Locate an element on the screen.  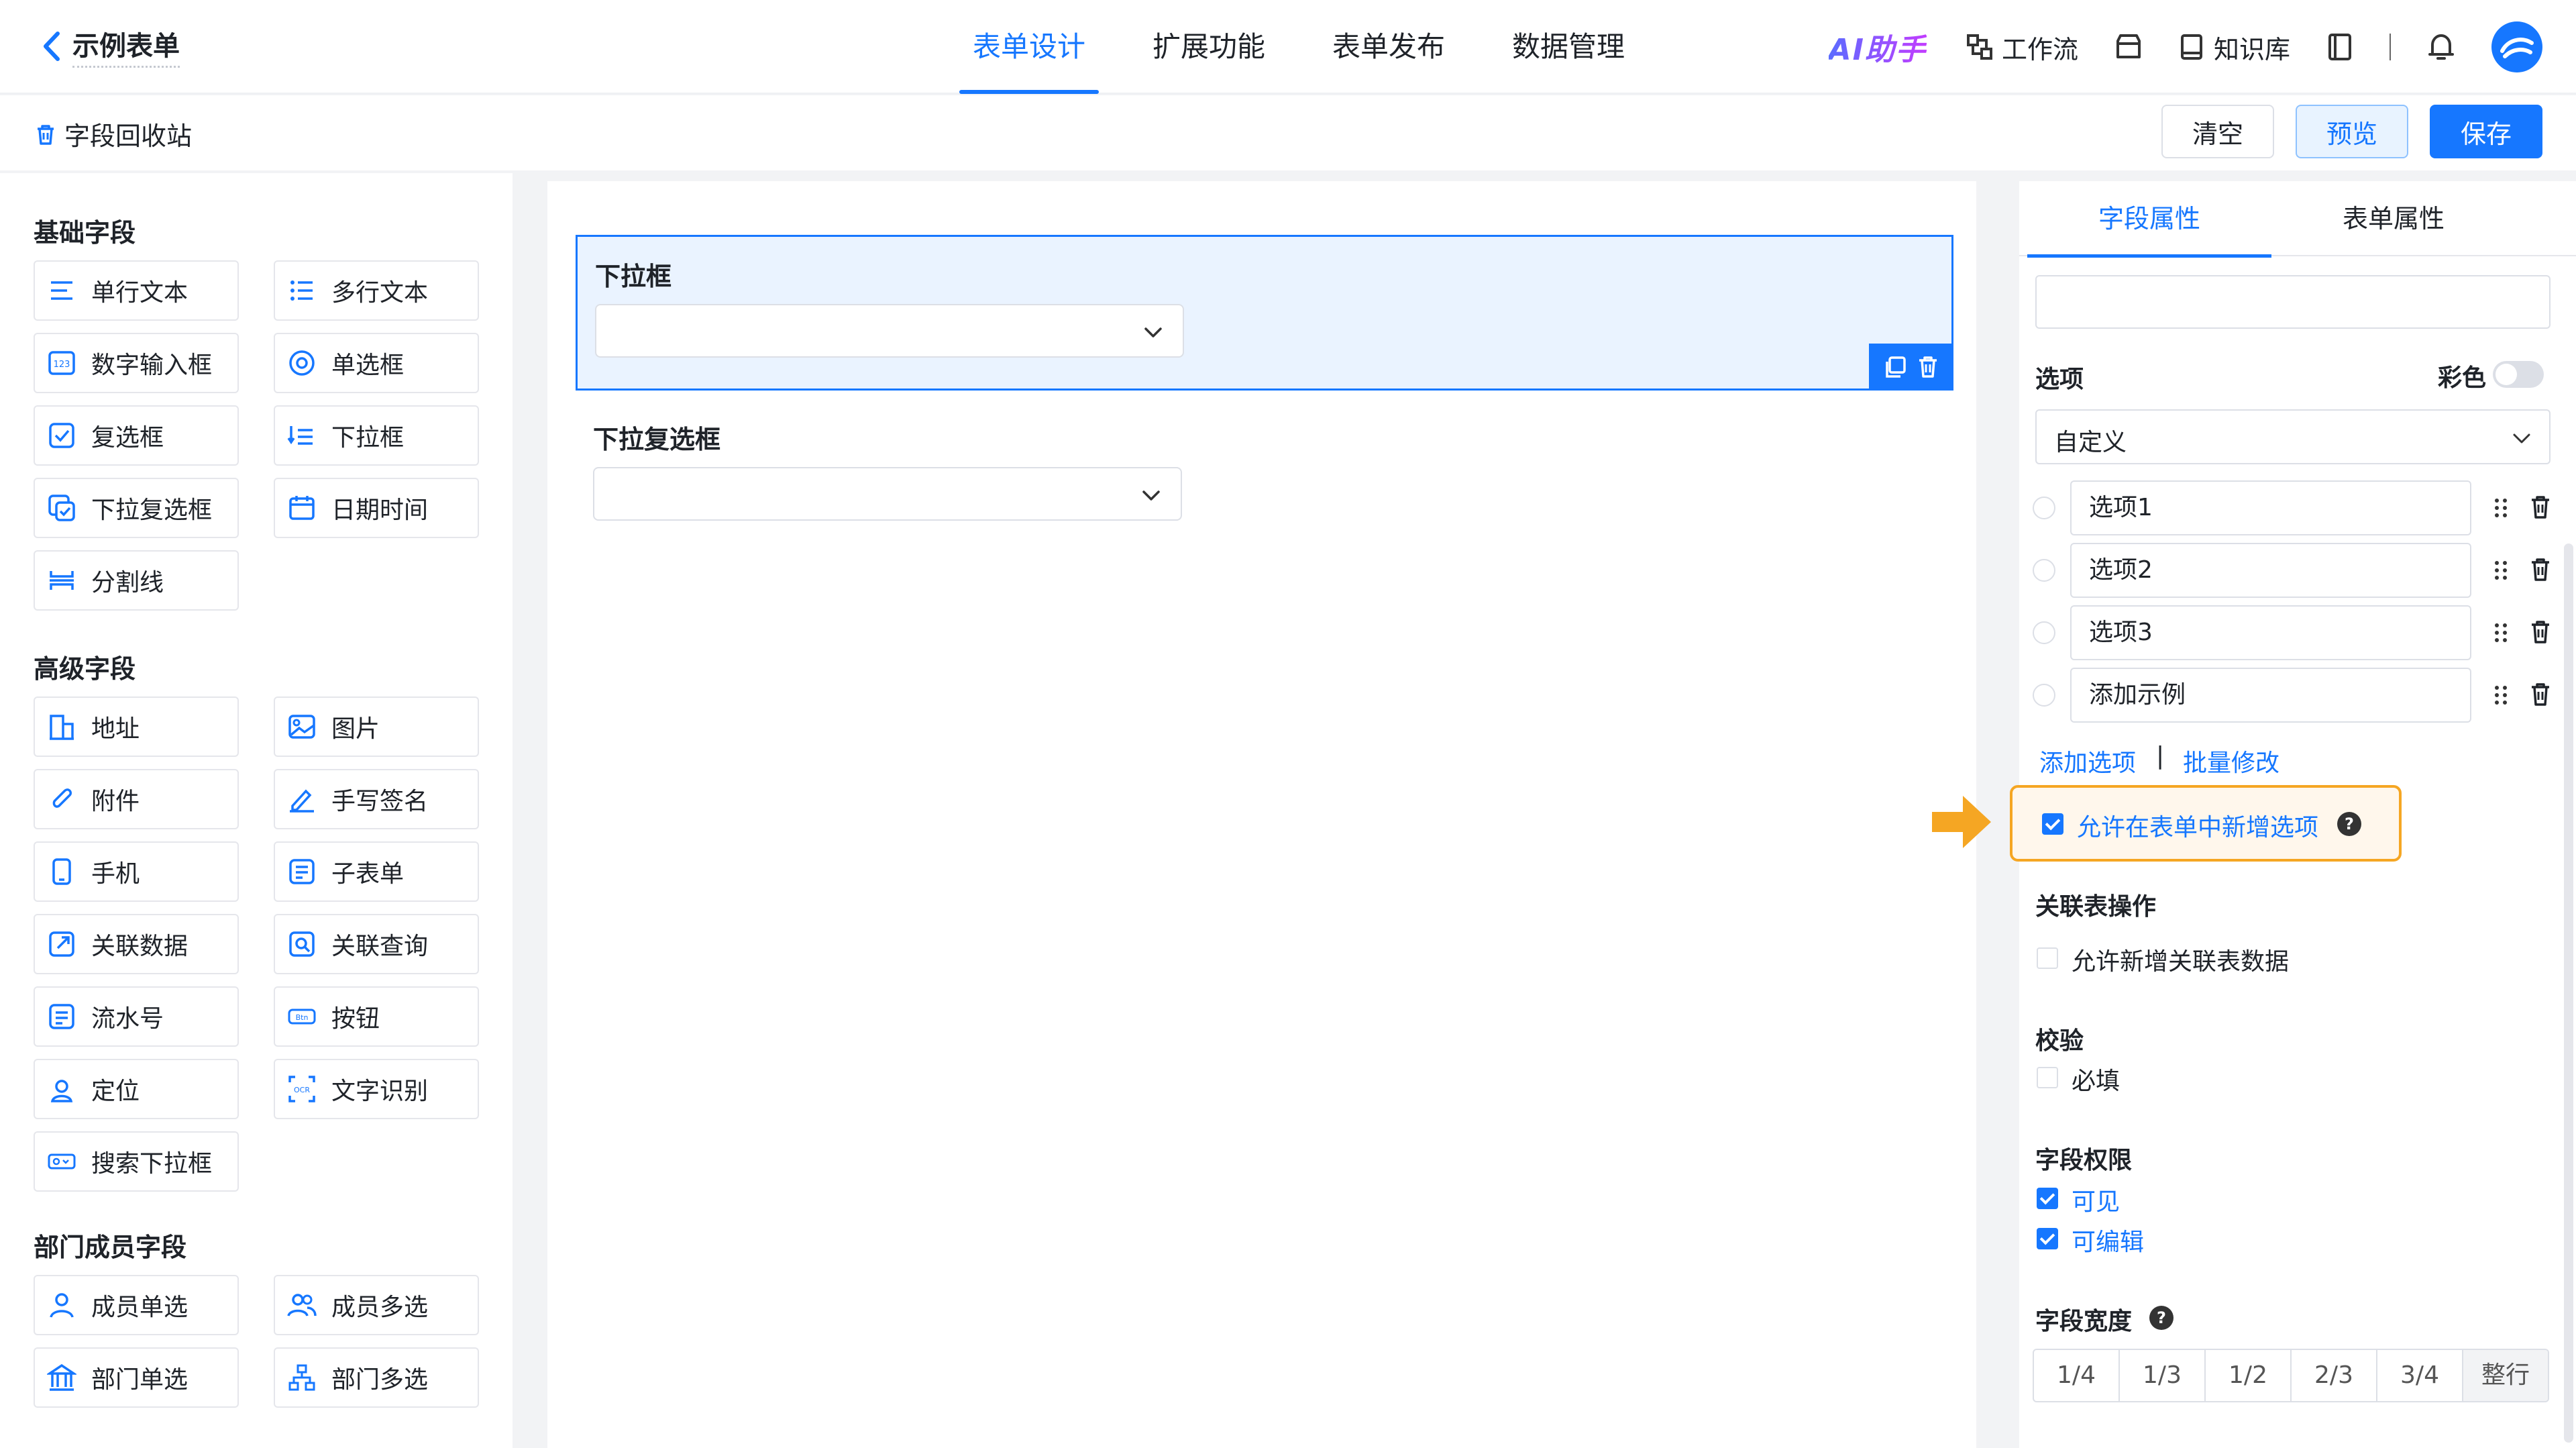
notifications-button is located at coordinates (2441, 47).